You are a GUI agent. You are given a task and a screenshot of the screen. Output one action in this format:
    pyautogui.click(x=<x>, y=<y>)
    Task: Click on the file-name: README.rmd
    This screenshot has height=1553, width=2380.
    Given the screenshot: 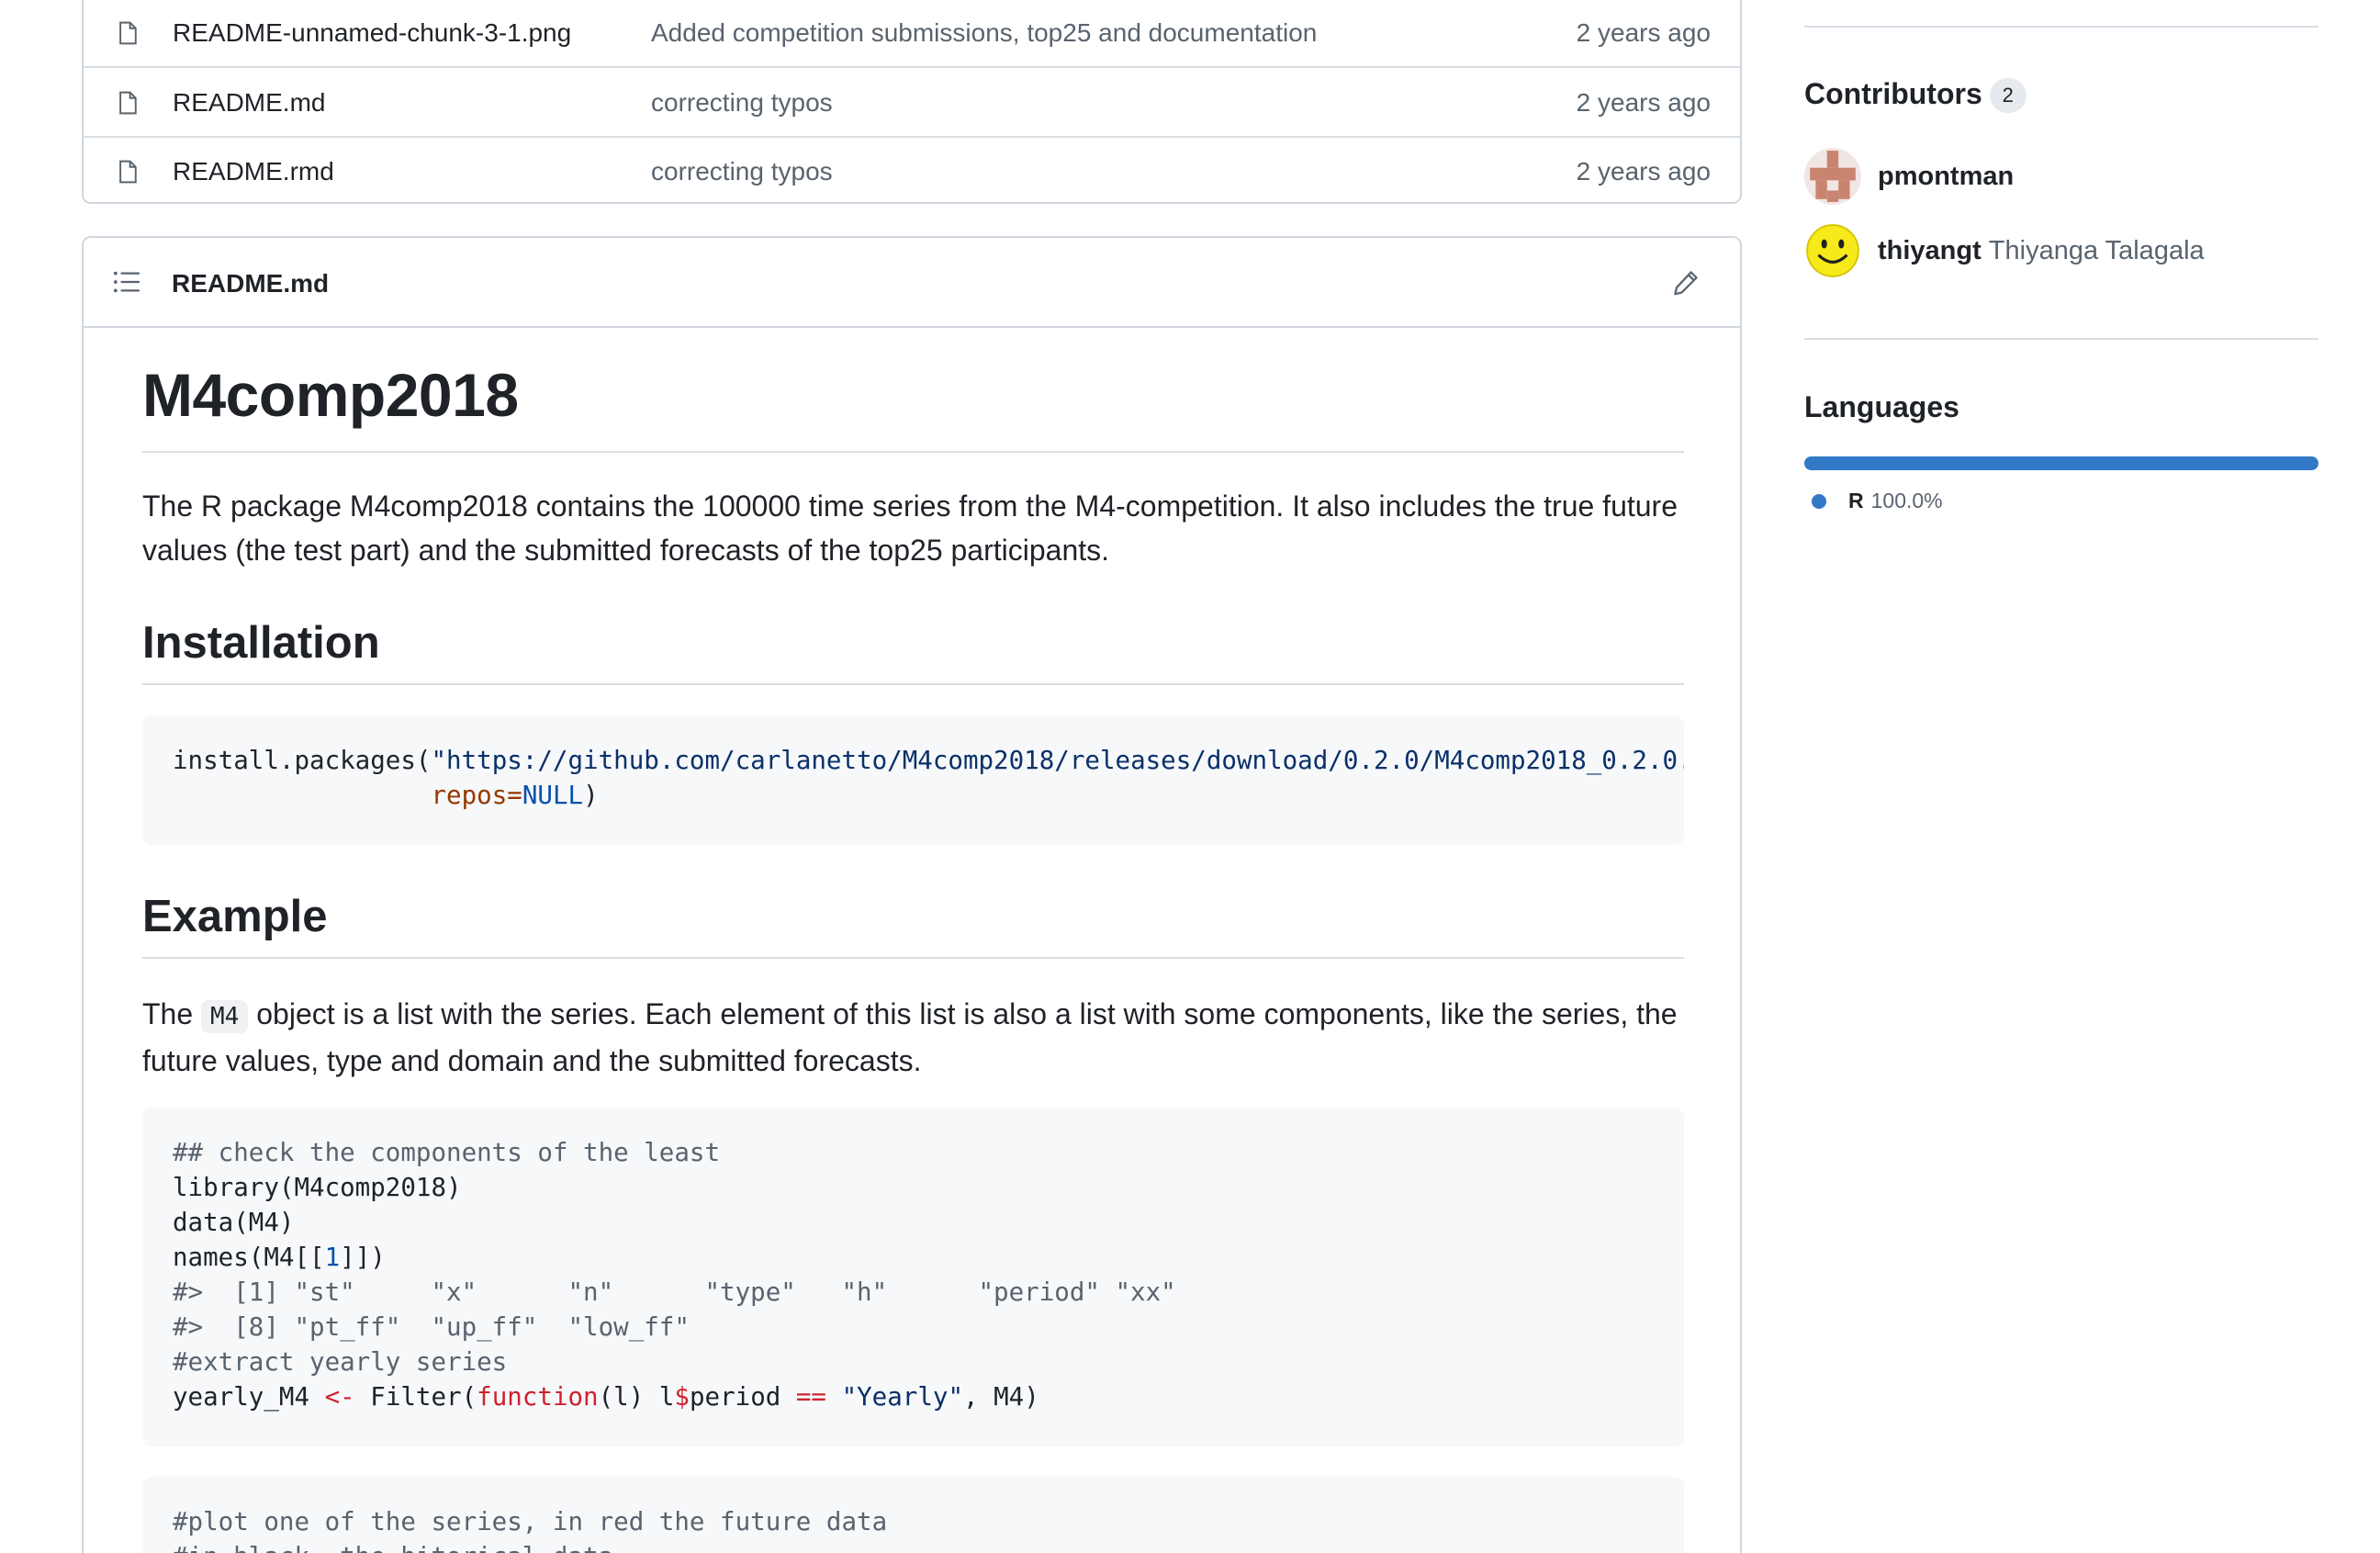 What is the action you would take?
    pyautogui.click(x=253, y=171)
    